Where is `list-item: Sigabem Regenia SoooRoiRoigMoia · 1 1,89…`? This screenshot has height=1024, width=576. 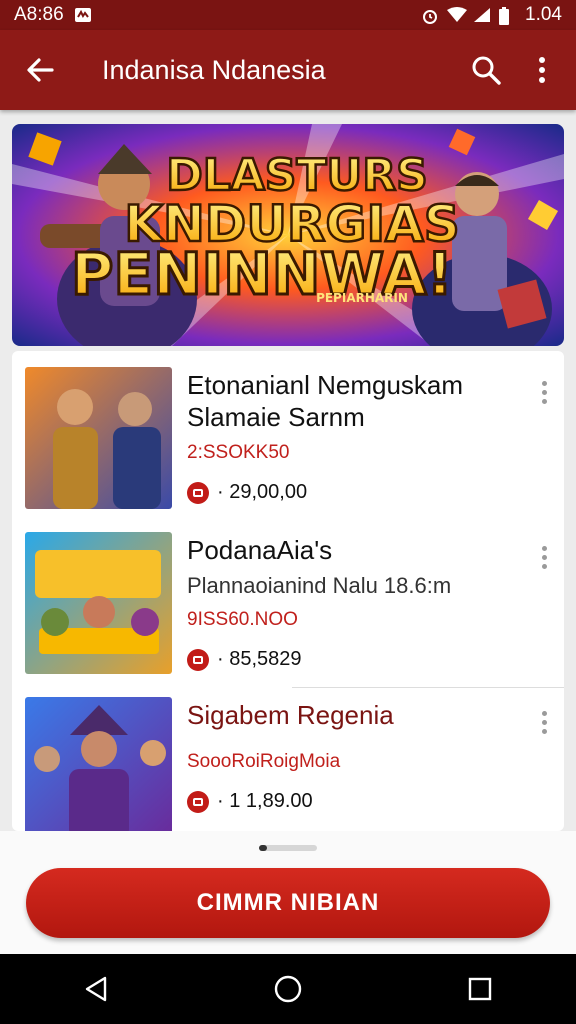 list-item: Sigabem Regenia SoooRoiRoigMoia · 1 1,89… is located at coordinates (288, 756).